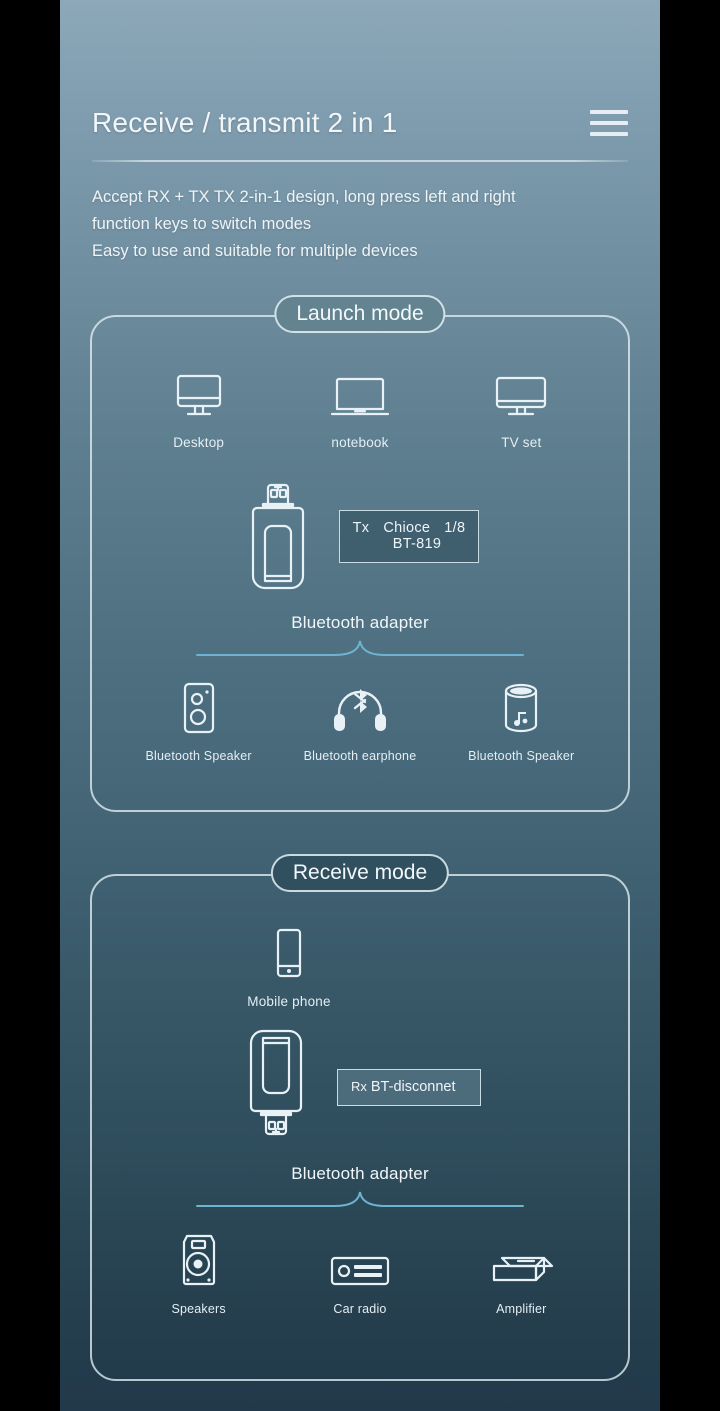 This screenshot has height=1411, width=720. I want to click on tv-icon, so click(521, 393).